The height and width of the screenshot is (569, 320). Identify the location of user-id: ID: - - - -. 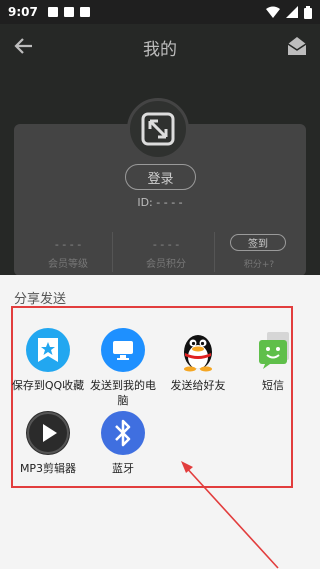
(160, 202).